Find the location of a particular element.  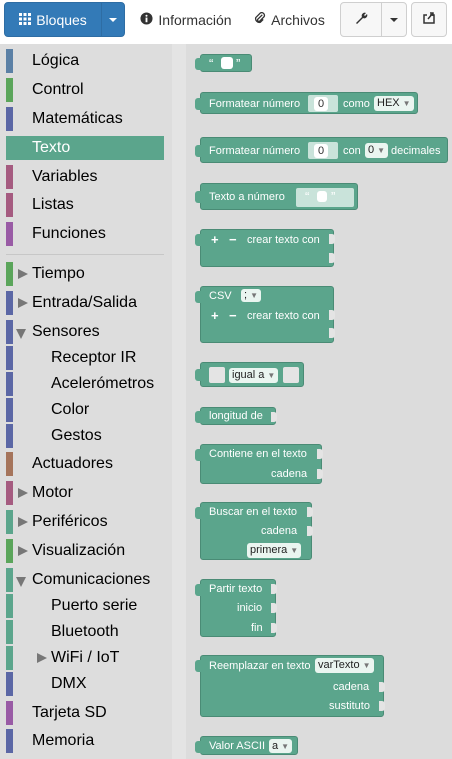

block-label: decimales is located at coordinates (416, 151).